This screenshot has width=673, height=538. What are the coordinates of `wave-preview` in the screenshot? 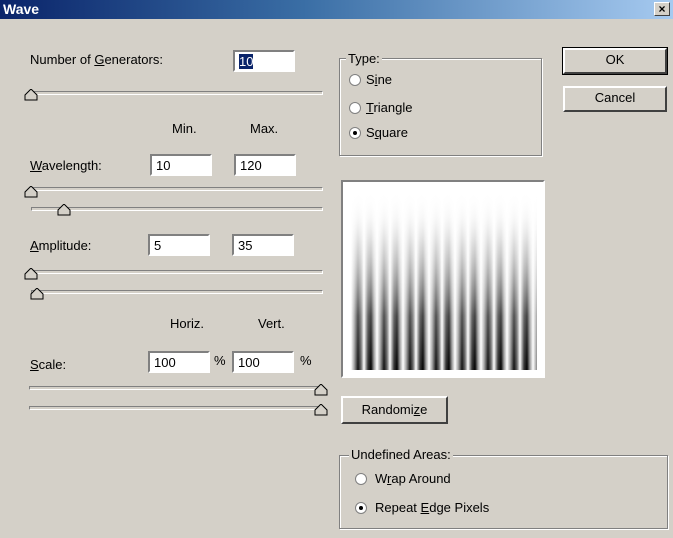 It's located at (443, 279).